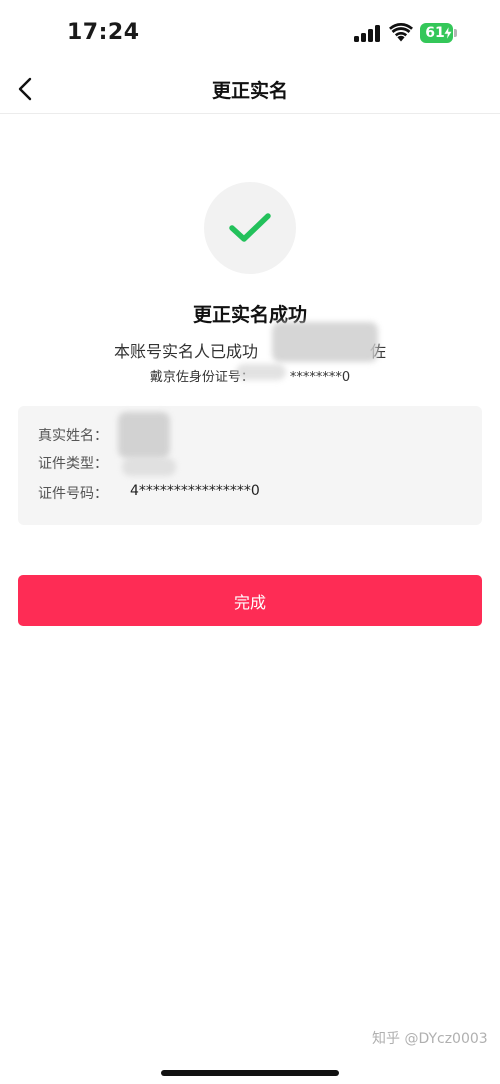 The width and height of the screenshot is (500, 1084). I want to click on status-time: 17:24, so click(103, 32).